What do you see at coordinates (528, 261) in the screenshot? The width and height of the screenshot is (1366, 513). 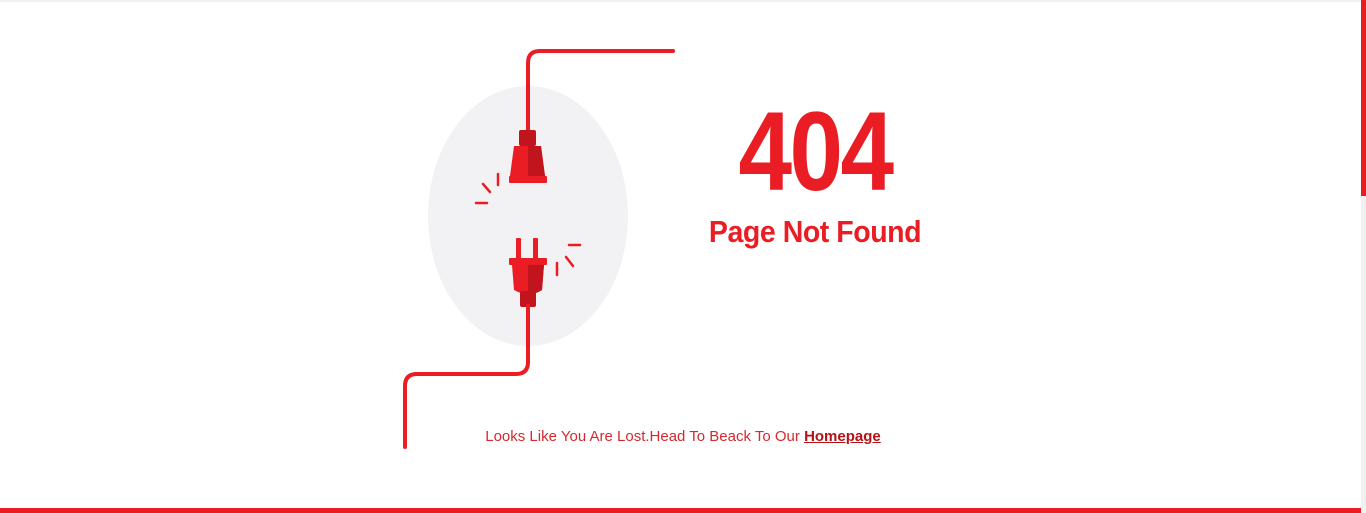 I see `plug-top` at bounding box center [528, 261].